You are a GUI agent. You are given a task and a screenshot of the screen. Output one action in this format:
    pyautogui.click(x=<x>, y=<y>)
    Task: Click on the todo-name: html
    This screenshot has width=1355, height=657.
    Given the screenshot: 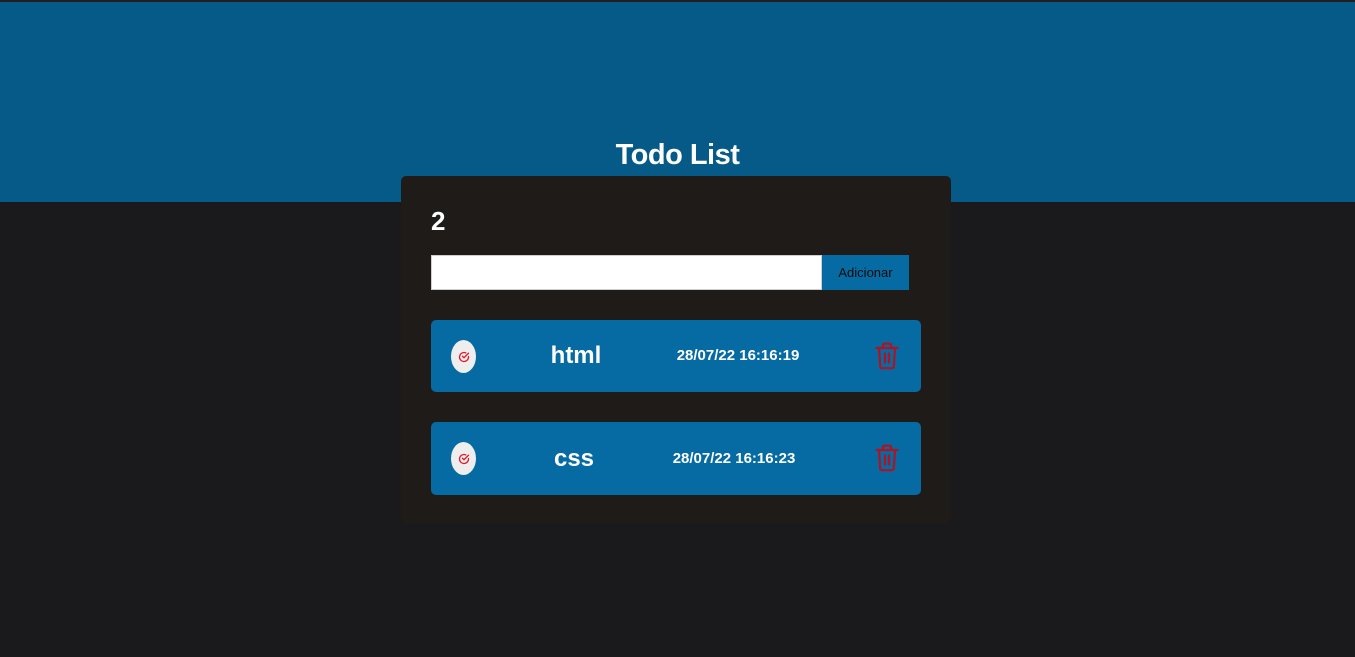 What is the action you would take?
    pyautogui.click(x=576, y=355)
    